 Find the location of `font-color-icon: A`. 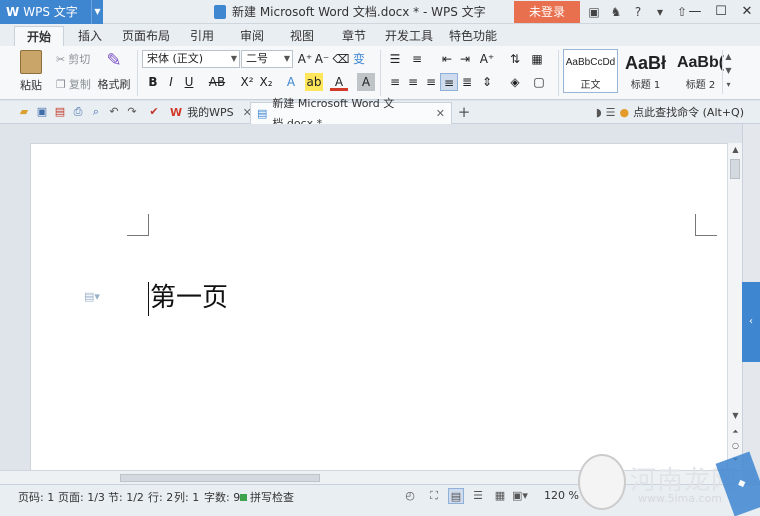

font-color-icon: A is located at coordinates (339, 82).